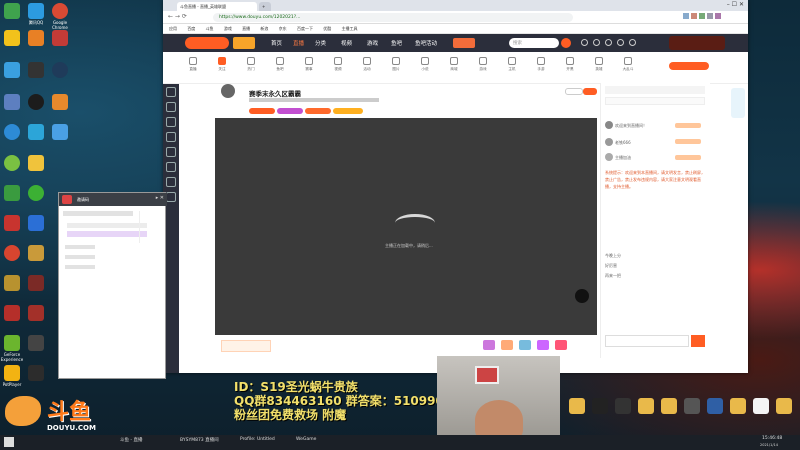 The image size is (800, 450). I want to click on category-item: 大乱斗, so click(628, 64).